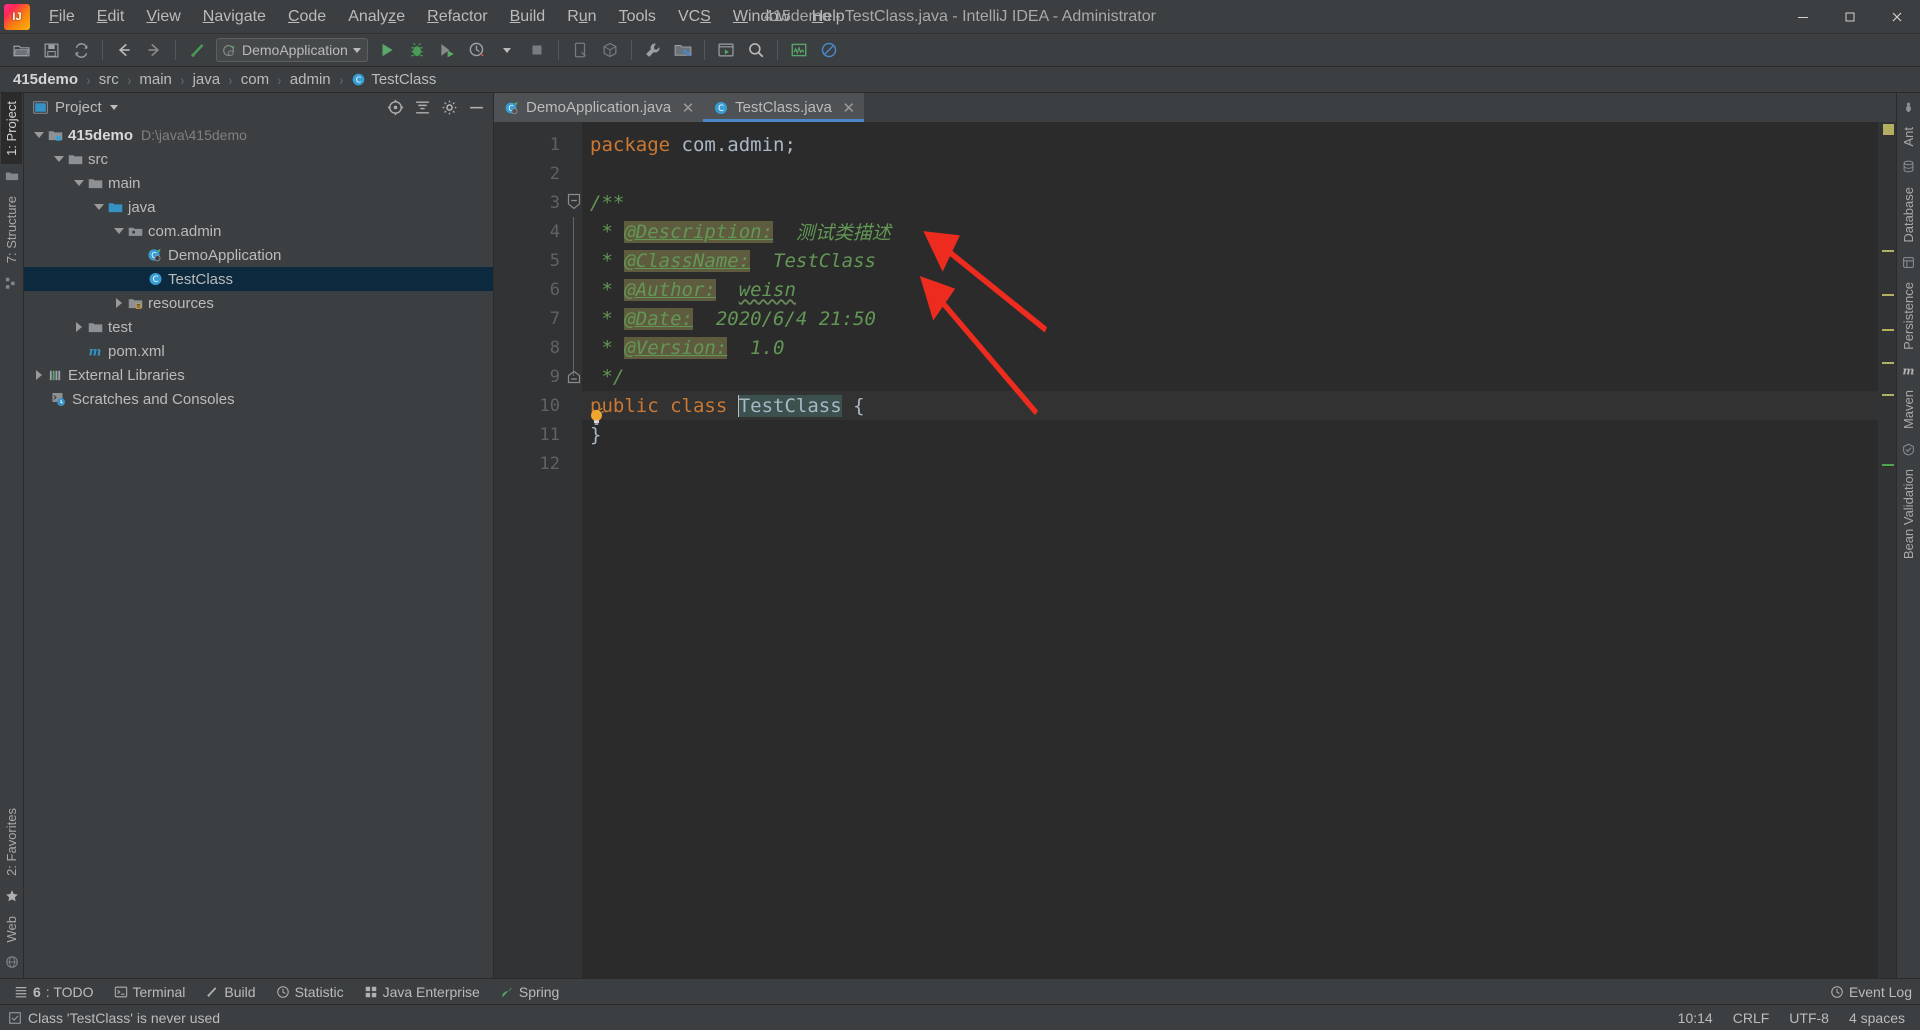  What do you see at coordinates (574, 202) in the screenshot?
I see `fold-collapse-icon` at bounding box center [574, 202].